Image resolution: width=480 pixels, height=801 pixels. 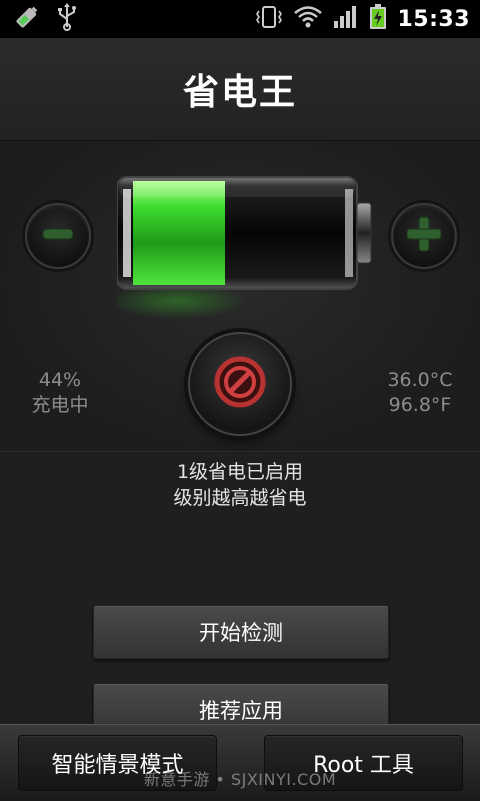 What do you see at coordinates (378, 19) in the screenshot?
I see `battery-icon` at bounding box center [378, 19].